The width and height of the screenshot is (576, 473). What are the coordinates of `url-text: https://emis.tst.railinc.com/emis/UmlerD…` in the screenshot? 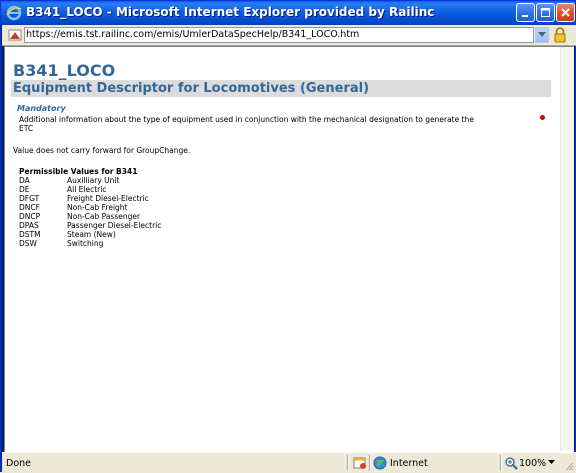 It's located at (192, 34).